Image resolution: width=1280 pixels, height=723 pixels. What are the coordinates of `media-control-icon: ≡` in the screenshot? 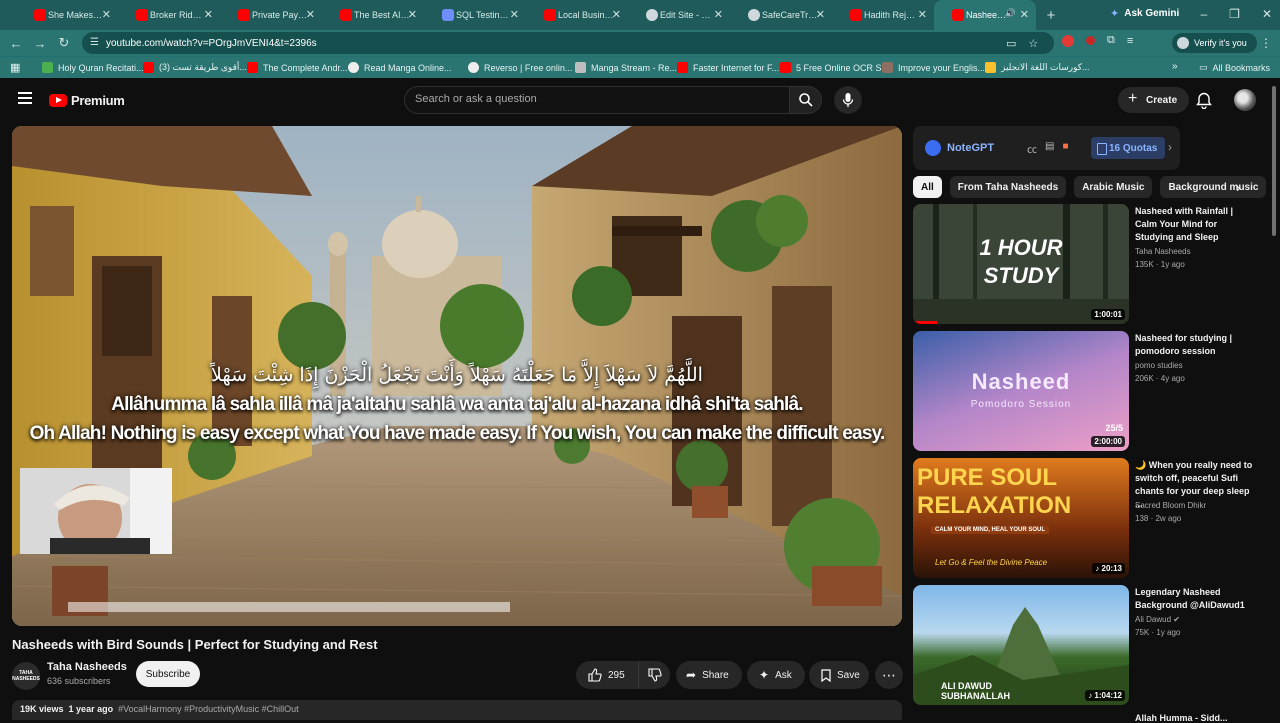 It's located at (1130, 41).